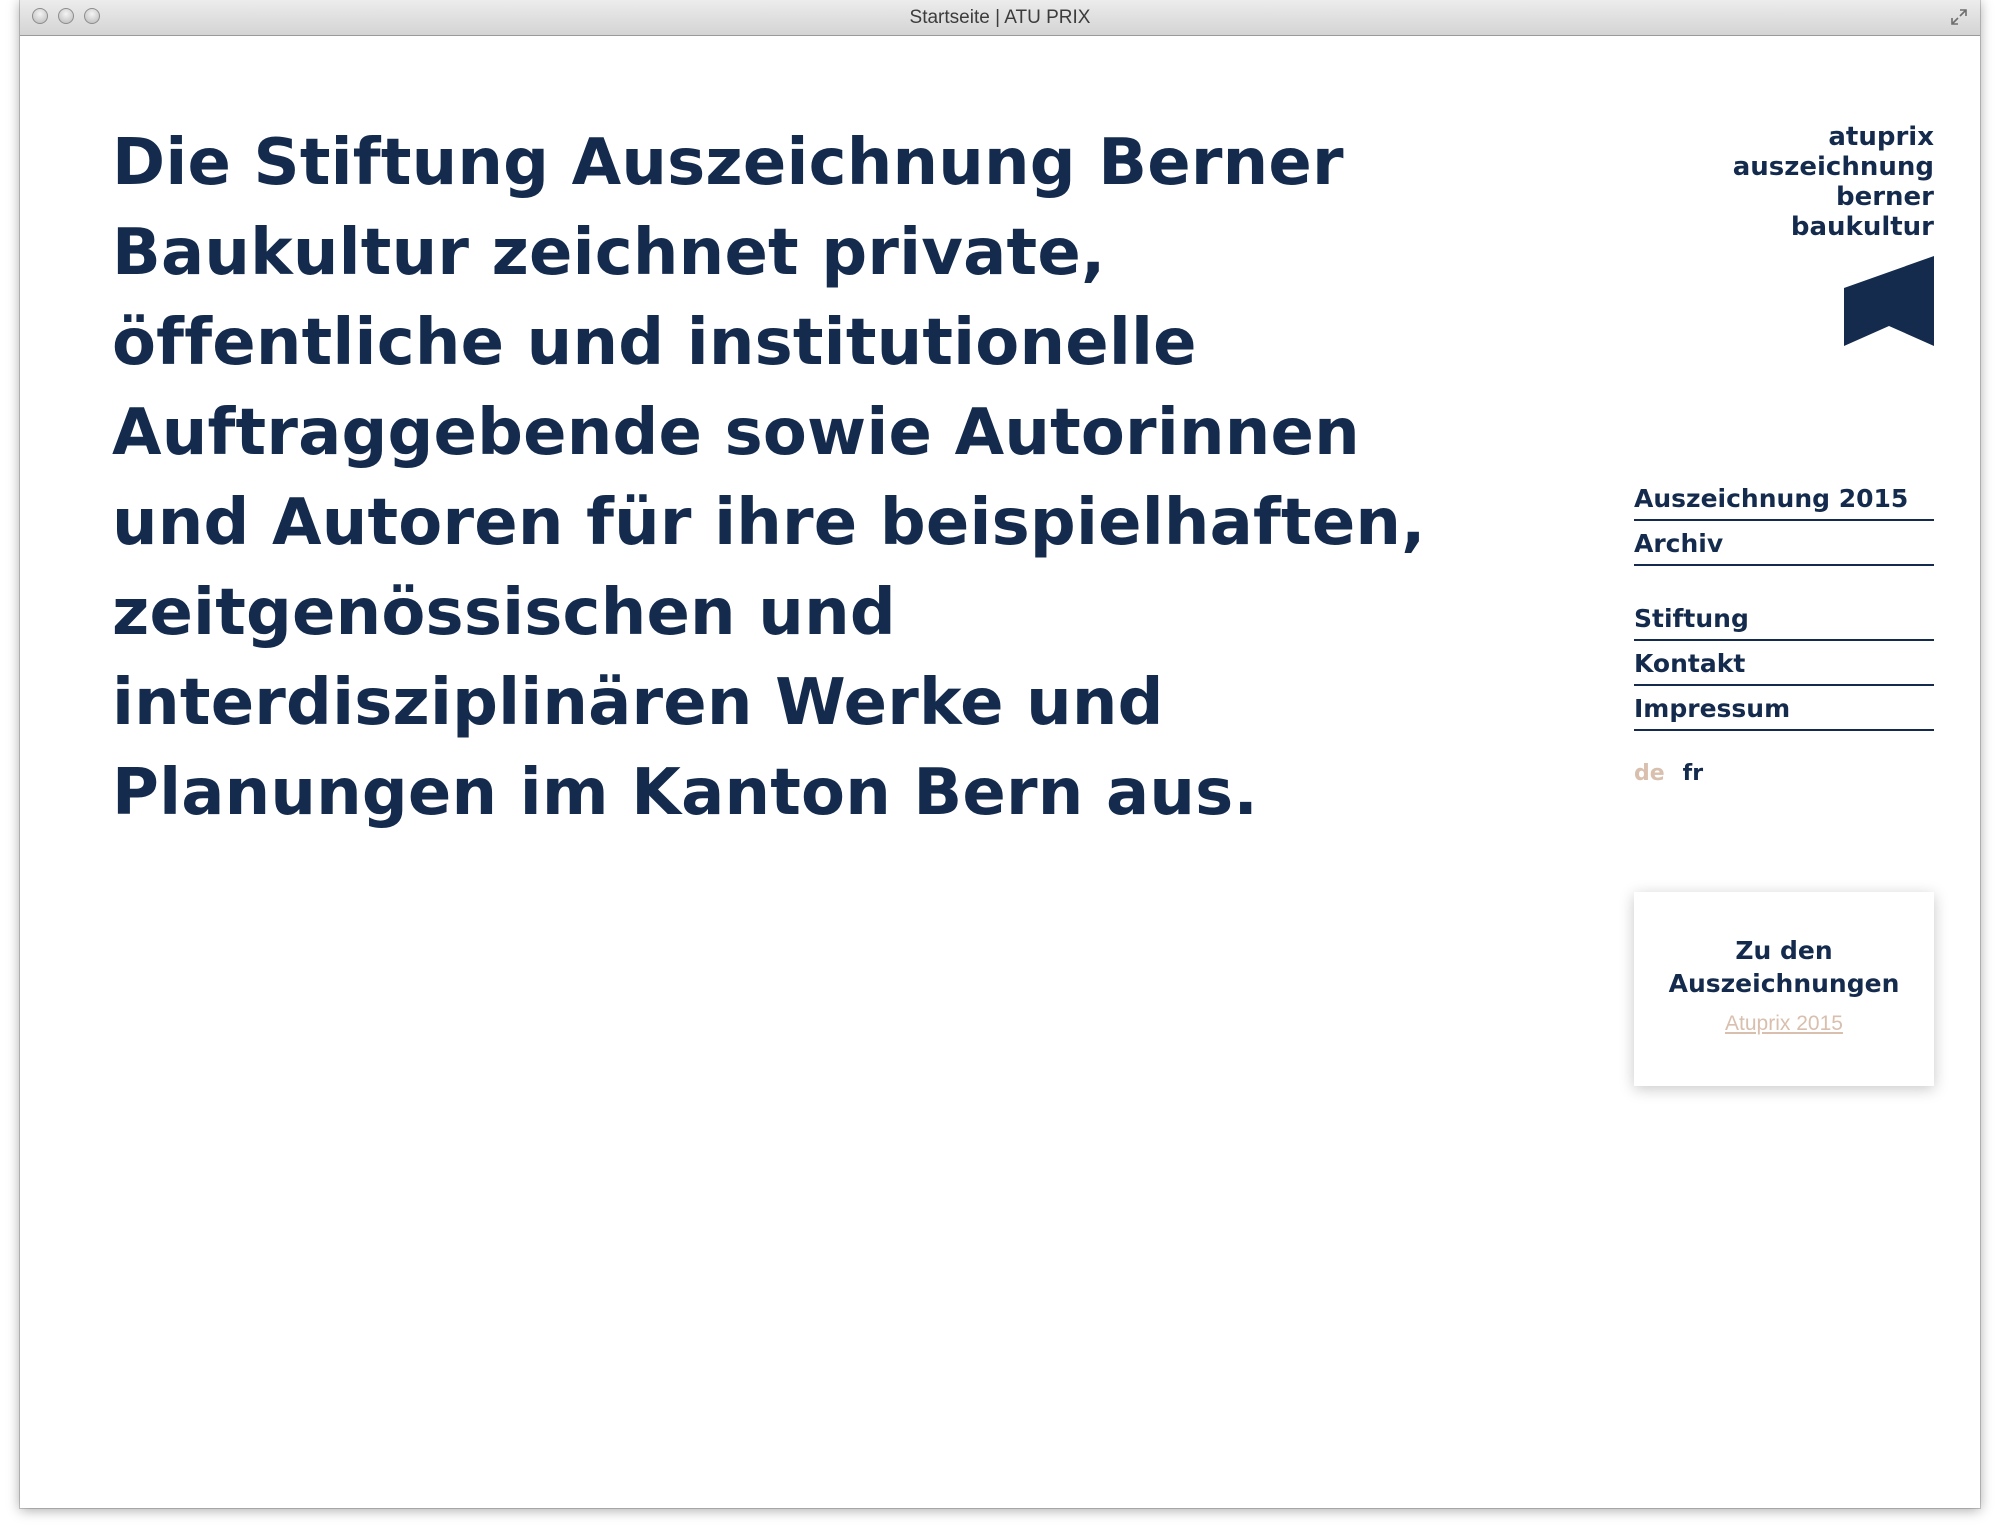 This screenshot has height=1529, width=2000. Describe the element at coordinates (1649, 773) in the screenshot. I see `language-de-link: de` at that location.